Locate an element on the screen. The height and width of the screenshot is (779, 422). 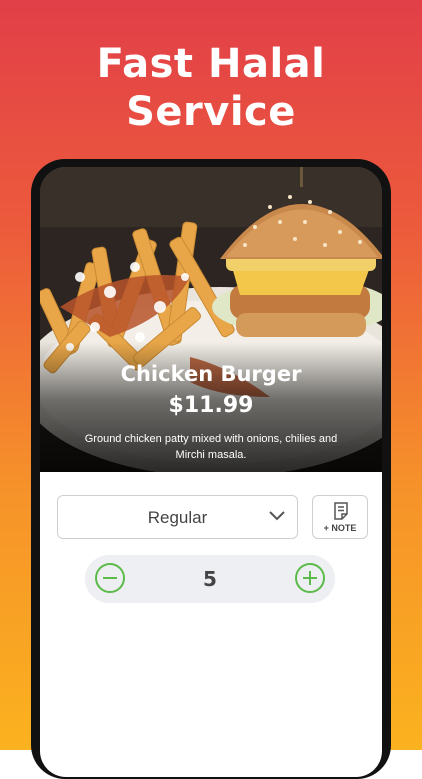
chevron-down-icon is located at coordinates (277, 516).